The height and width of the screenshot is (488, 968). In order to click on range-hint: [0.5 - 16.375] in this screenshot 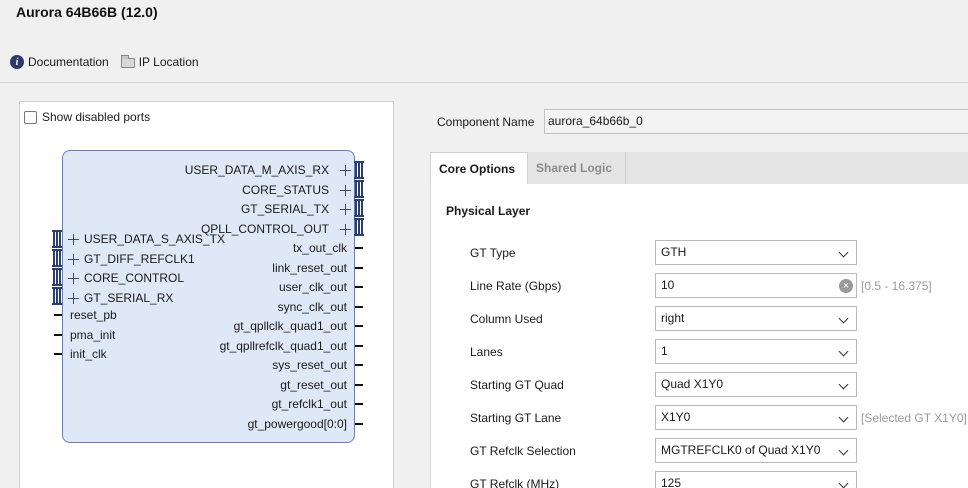, I will do `click(896, 286)`.